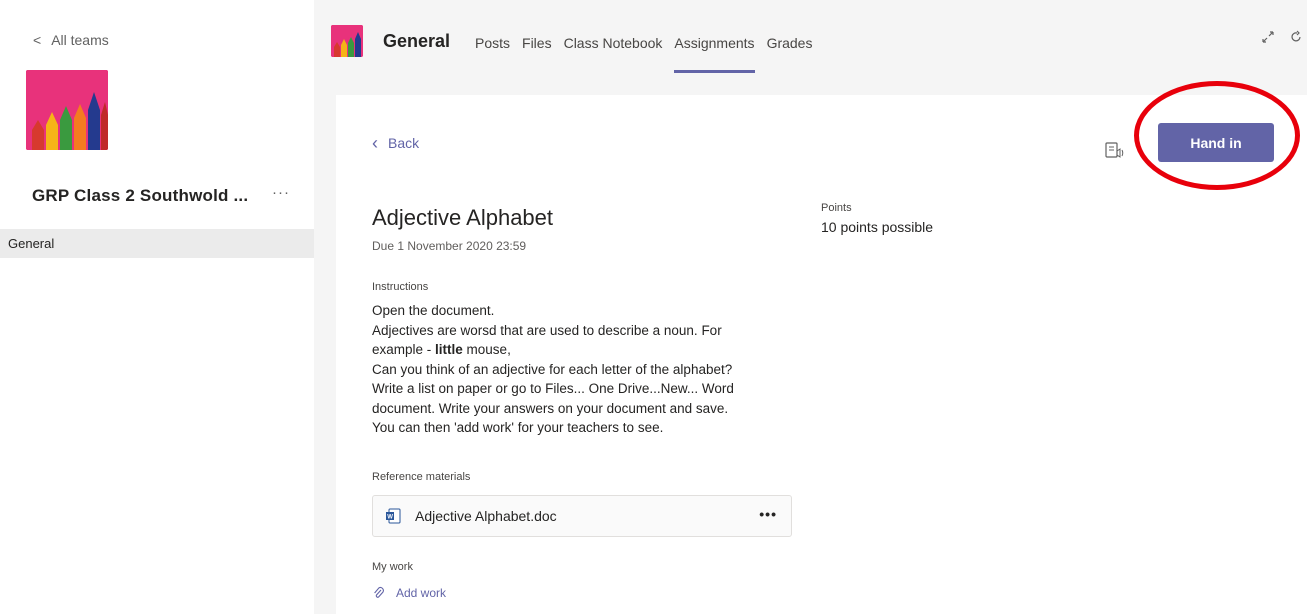 This screenshot has width=1307, height=614. What do you see at coordinates (67, 110) in the screenshot?
I see `team-avatar` at bounding box center [67, 110].